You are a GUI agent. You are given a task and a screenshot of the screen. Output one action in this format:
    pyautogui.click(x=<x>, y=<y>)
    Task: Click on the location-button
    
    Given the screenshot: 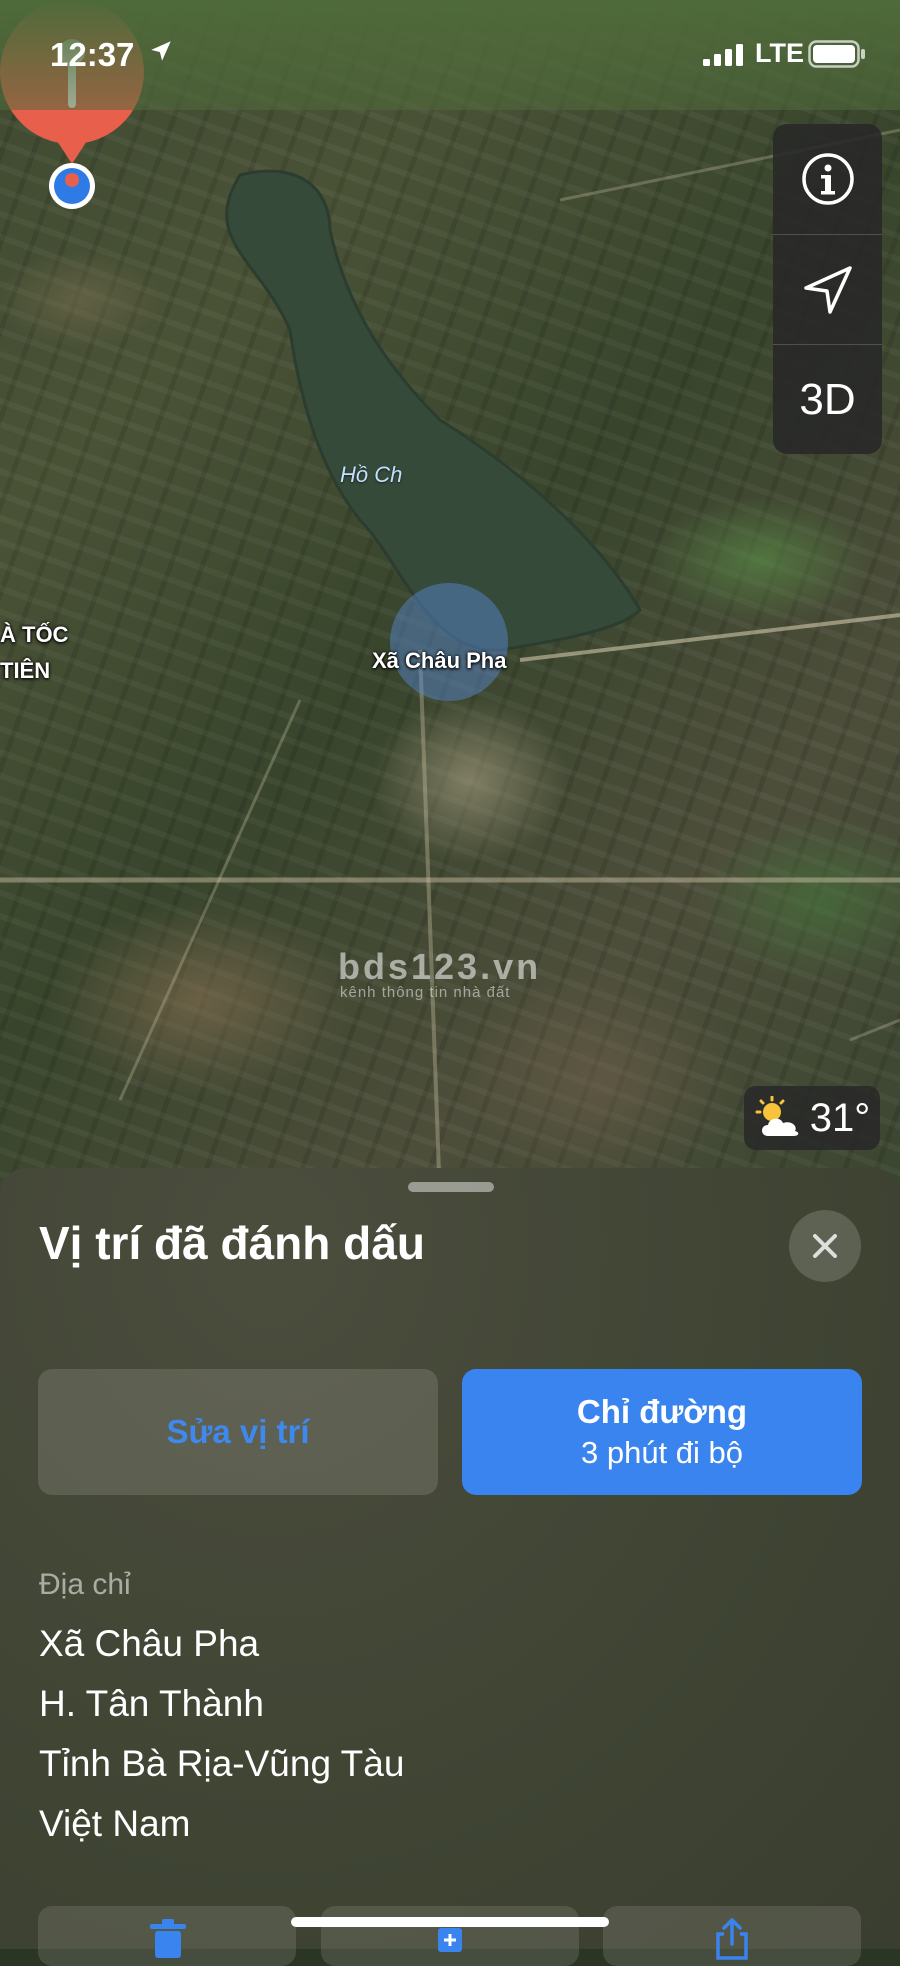 What is the action you would take?
    pyautogui.click(x=827, y=289)
    